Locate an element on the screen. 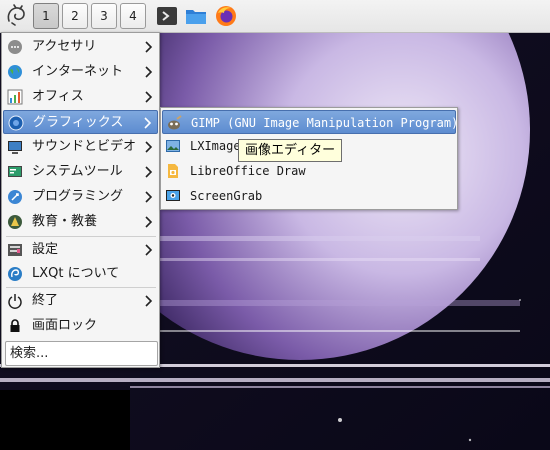  menu-item-label: アクセサリ is located at coordinates (64, 46).